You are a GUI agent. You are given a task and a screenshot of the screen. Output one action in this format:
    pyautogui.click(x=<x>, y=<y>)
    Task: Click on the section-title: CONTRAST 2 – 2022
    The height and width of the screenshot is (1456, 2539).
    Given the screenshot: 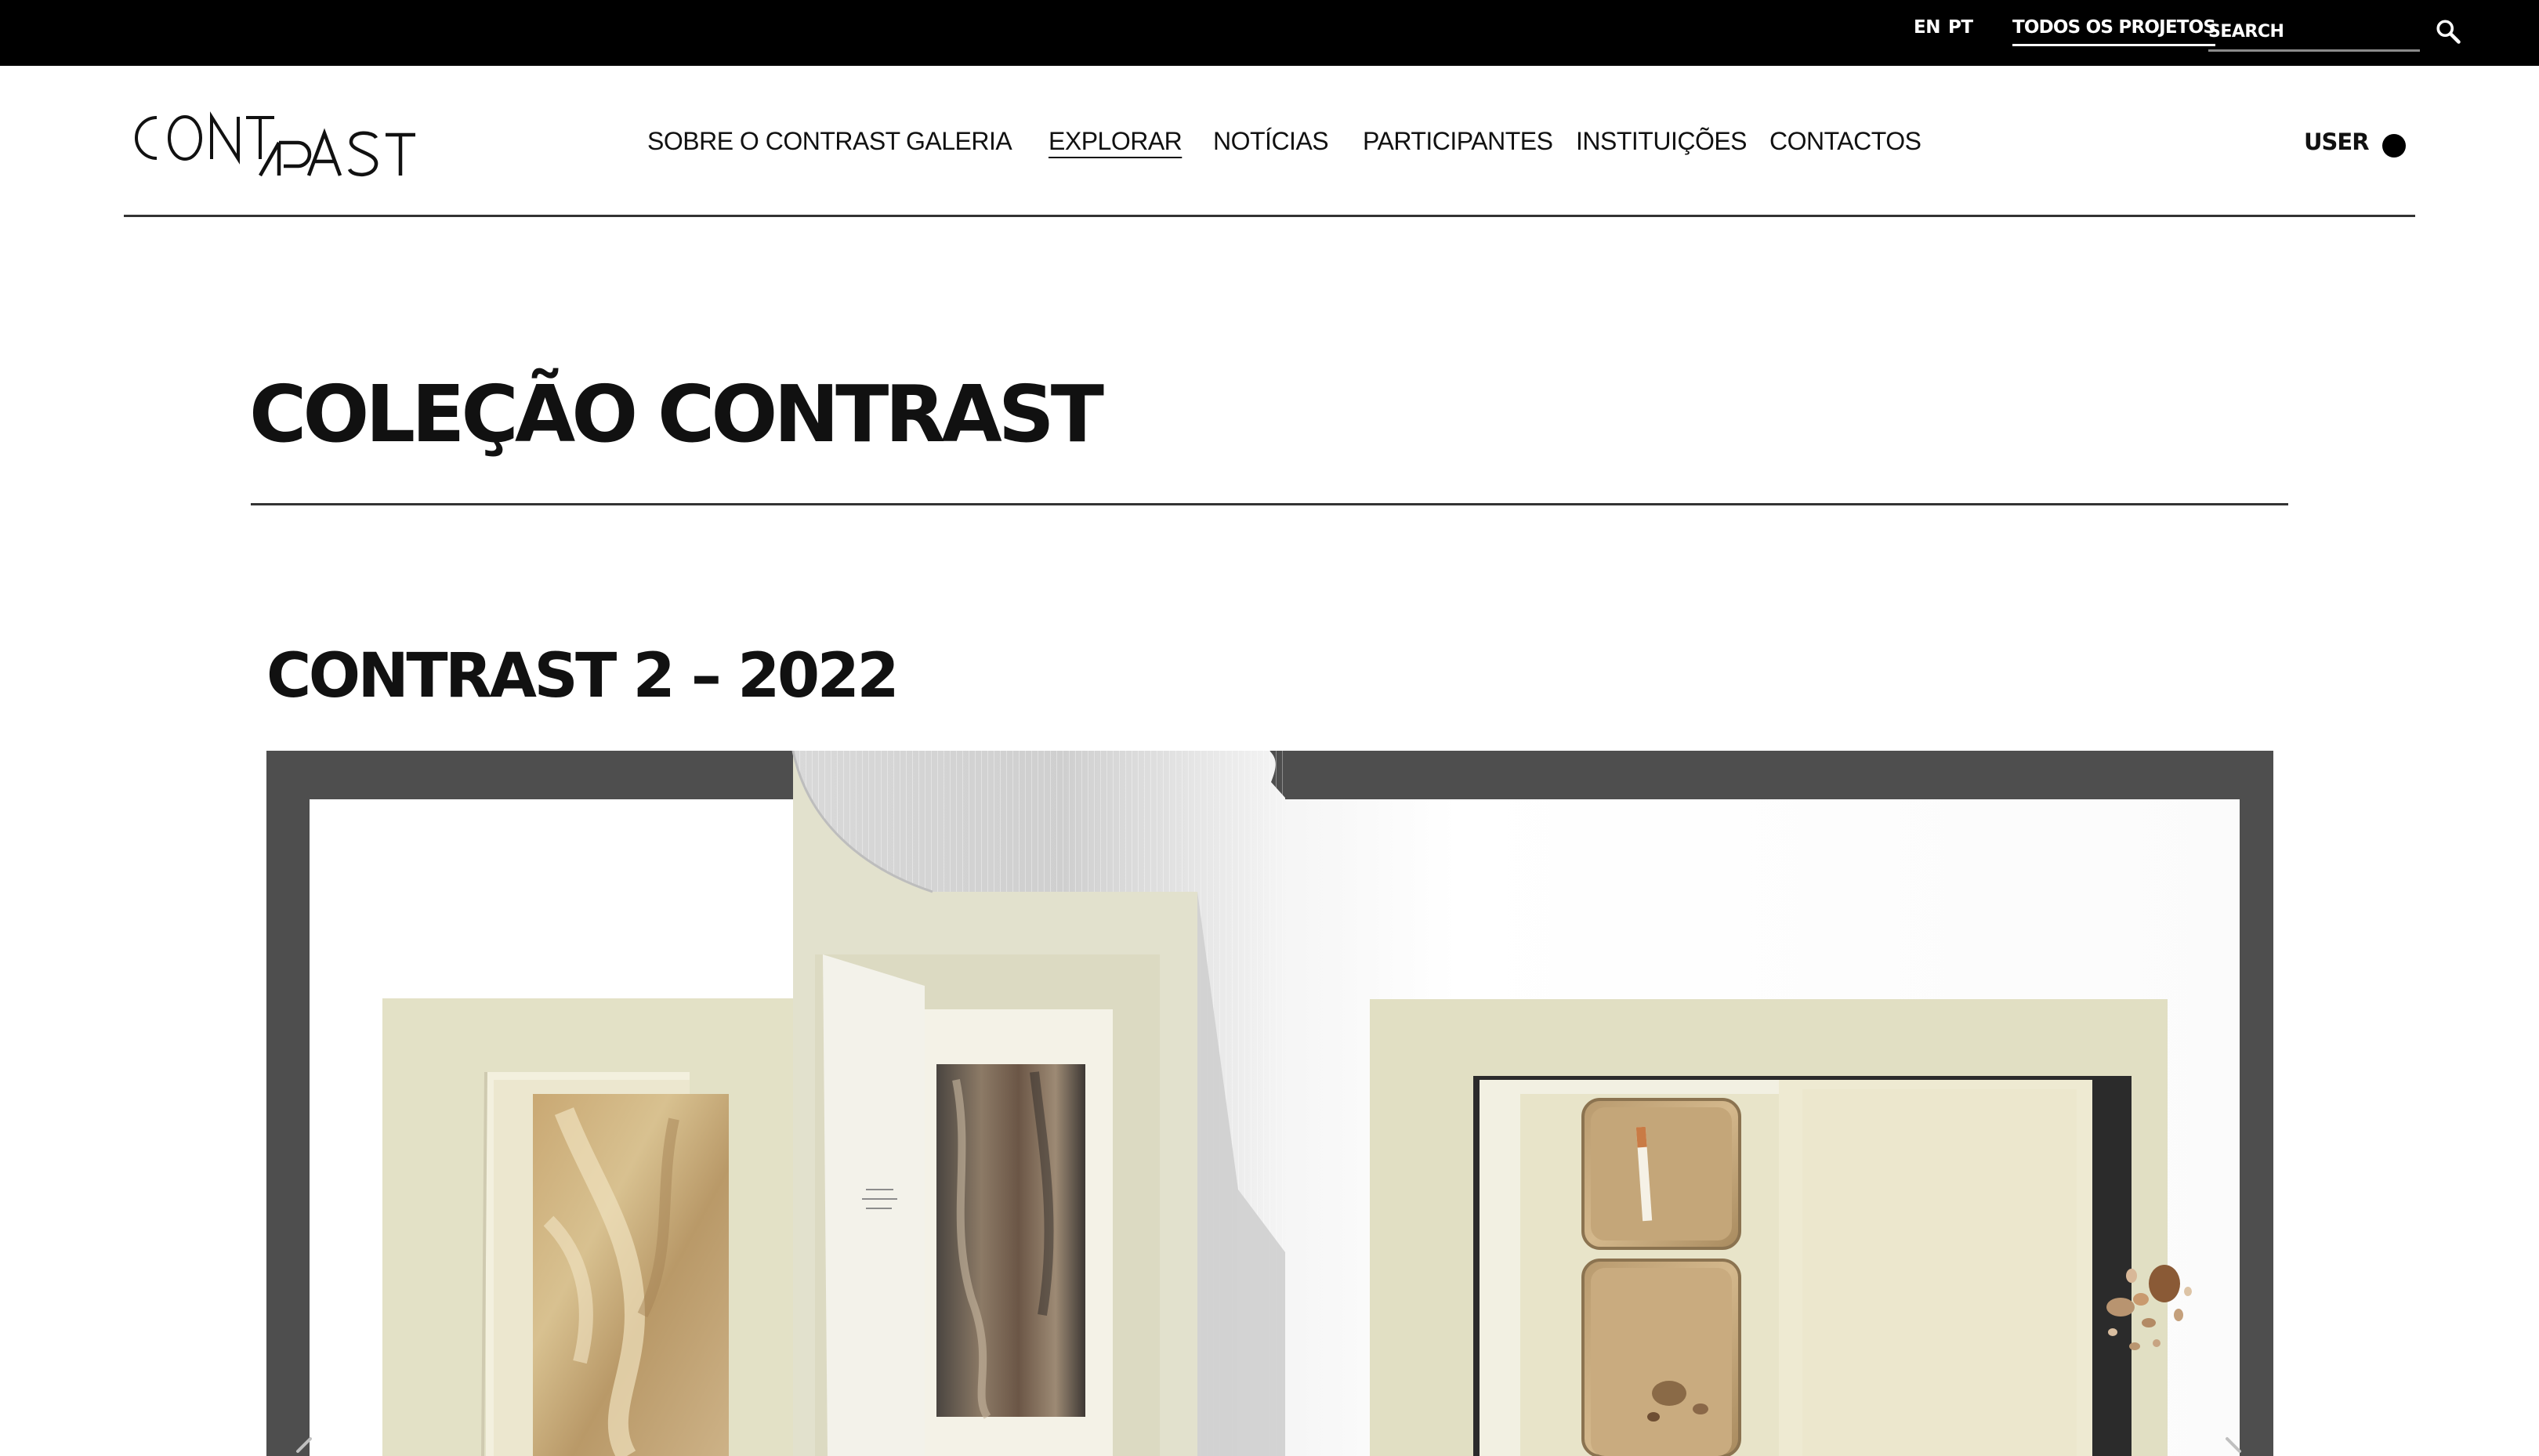 What is the action you would take?
    pyautogui.click(x=583, y=676)
    